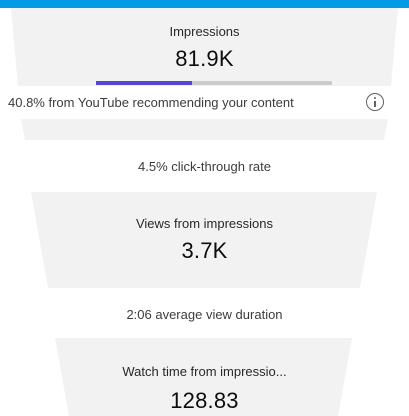  What do you see at coordinates (204, 400) in the screenshot?
I see `watch-time-value: 128.83` at bounding box center [204, 400].